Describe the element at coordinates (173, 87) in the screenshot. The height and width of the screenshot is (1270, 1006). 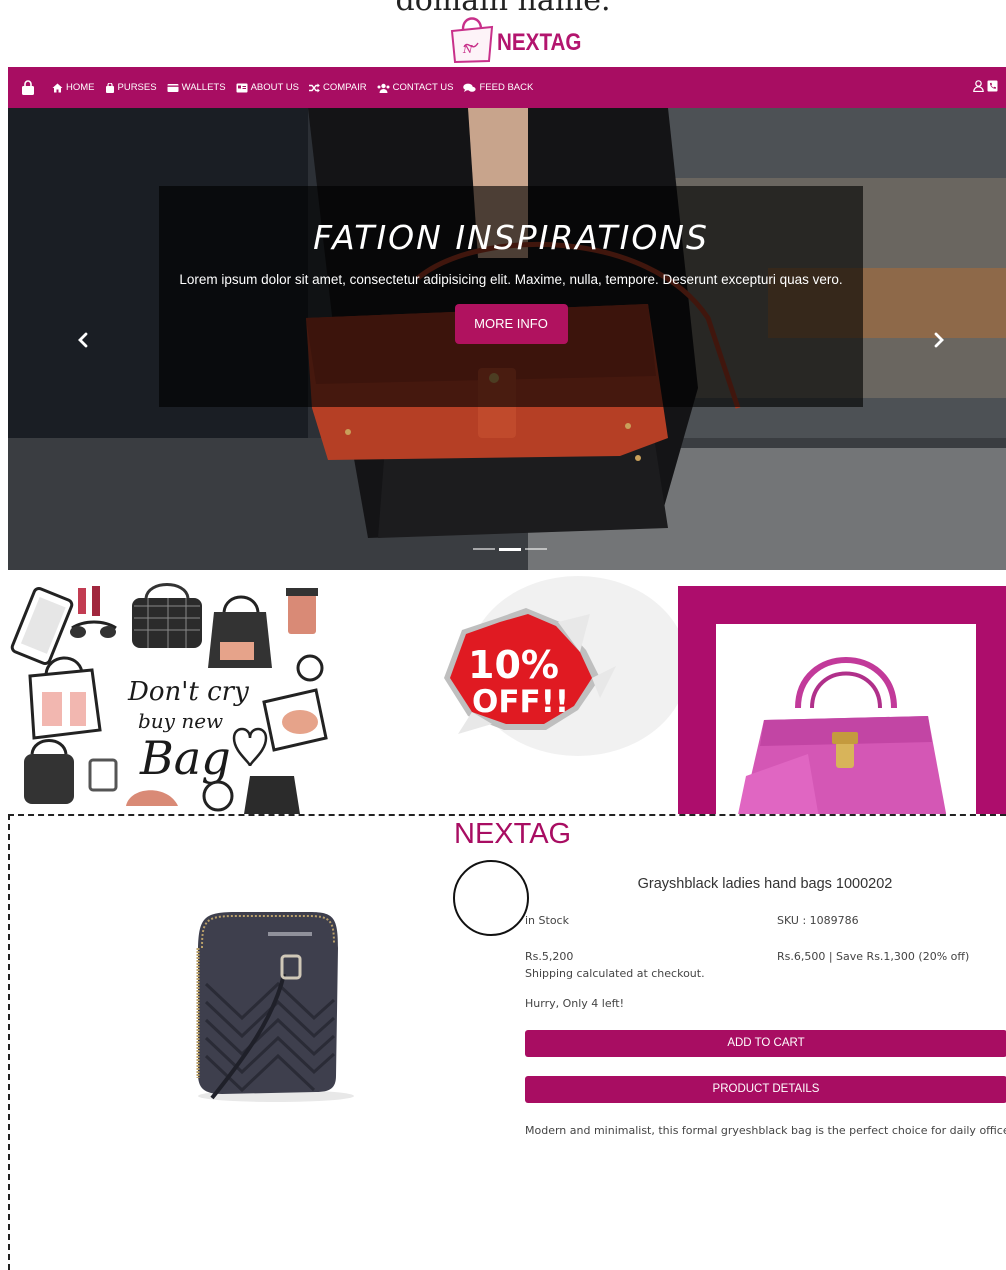
I see `wallet-icon` at that location.